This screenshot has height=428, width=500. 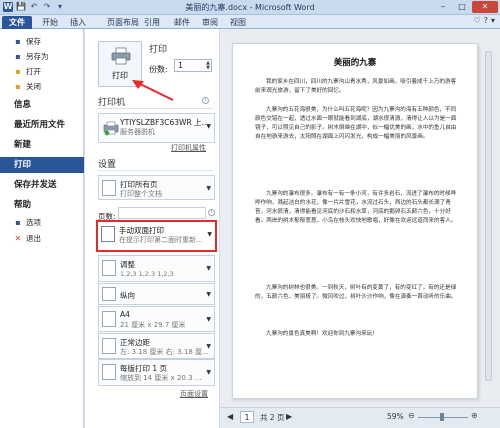 What do you see at coordinates (18, 71) in the screenshot?
I see `open-icon: ▪` at bounding box center [18, 71].